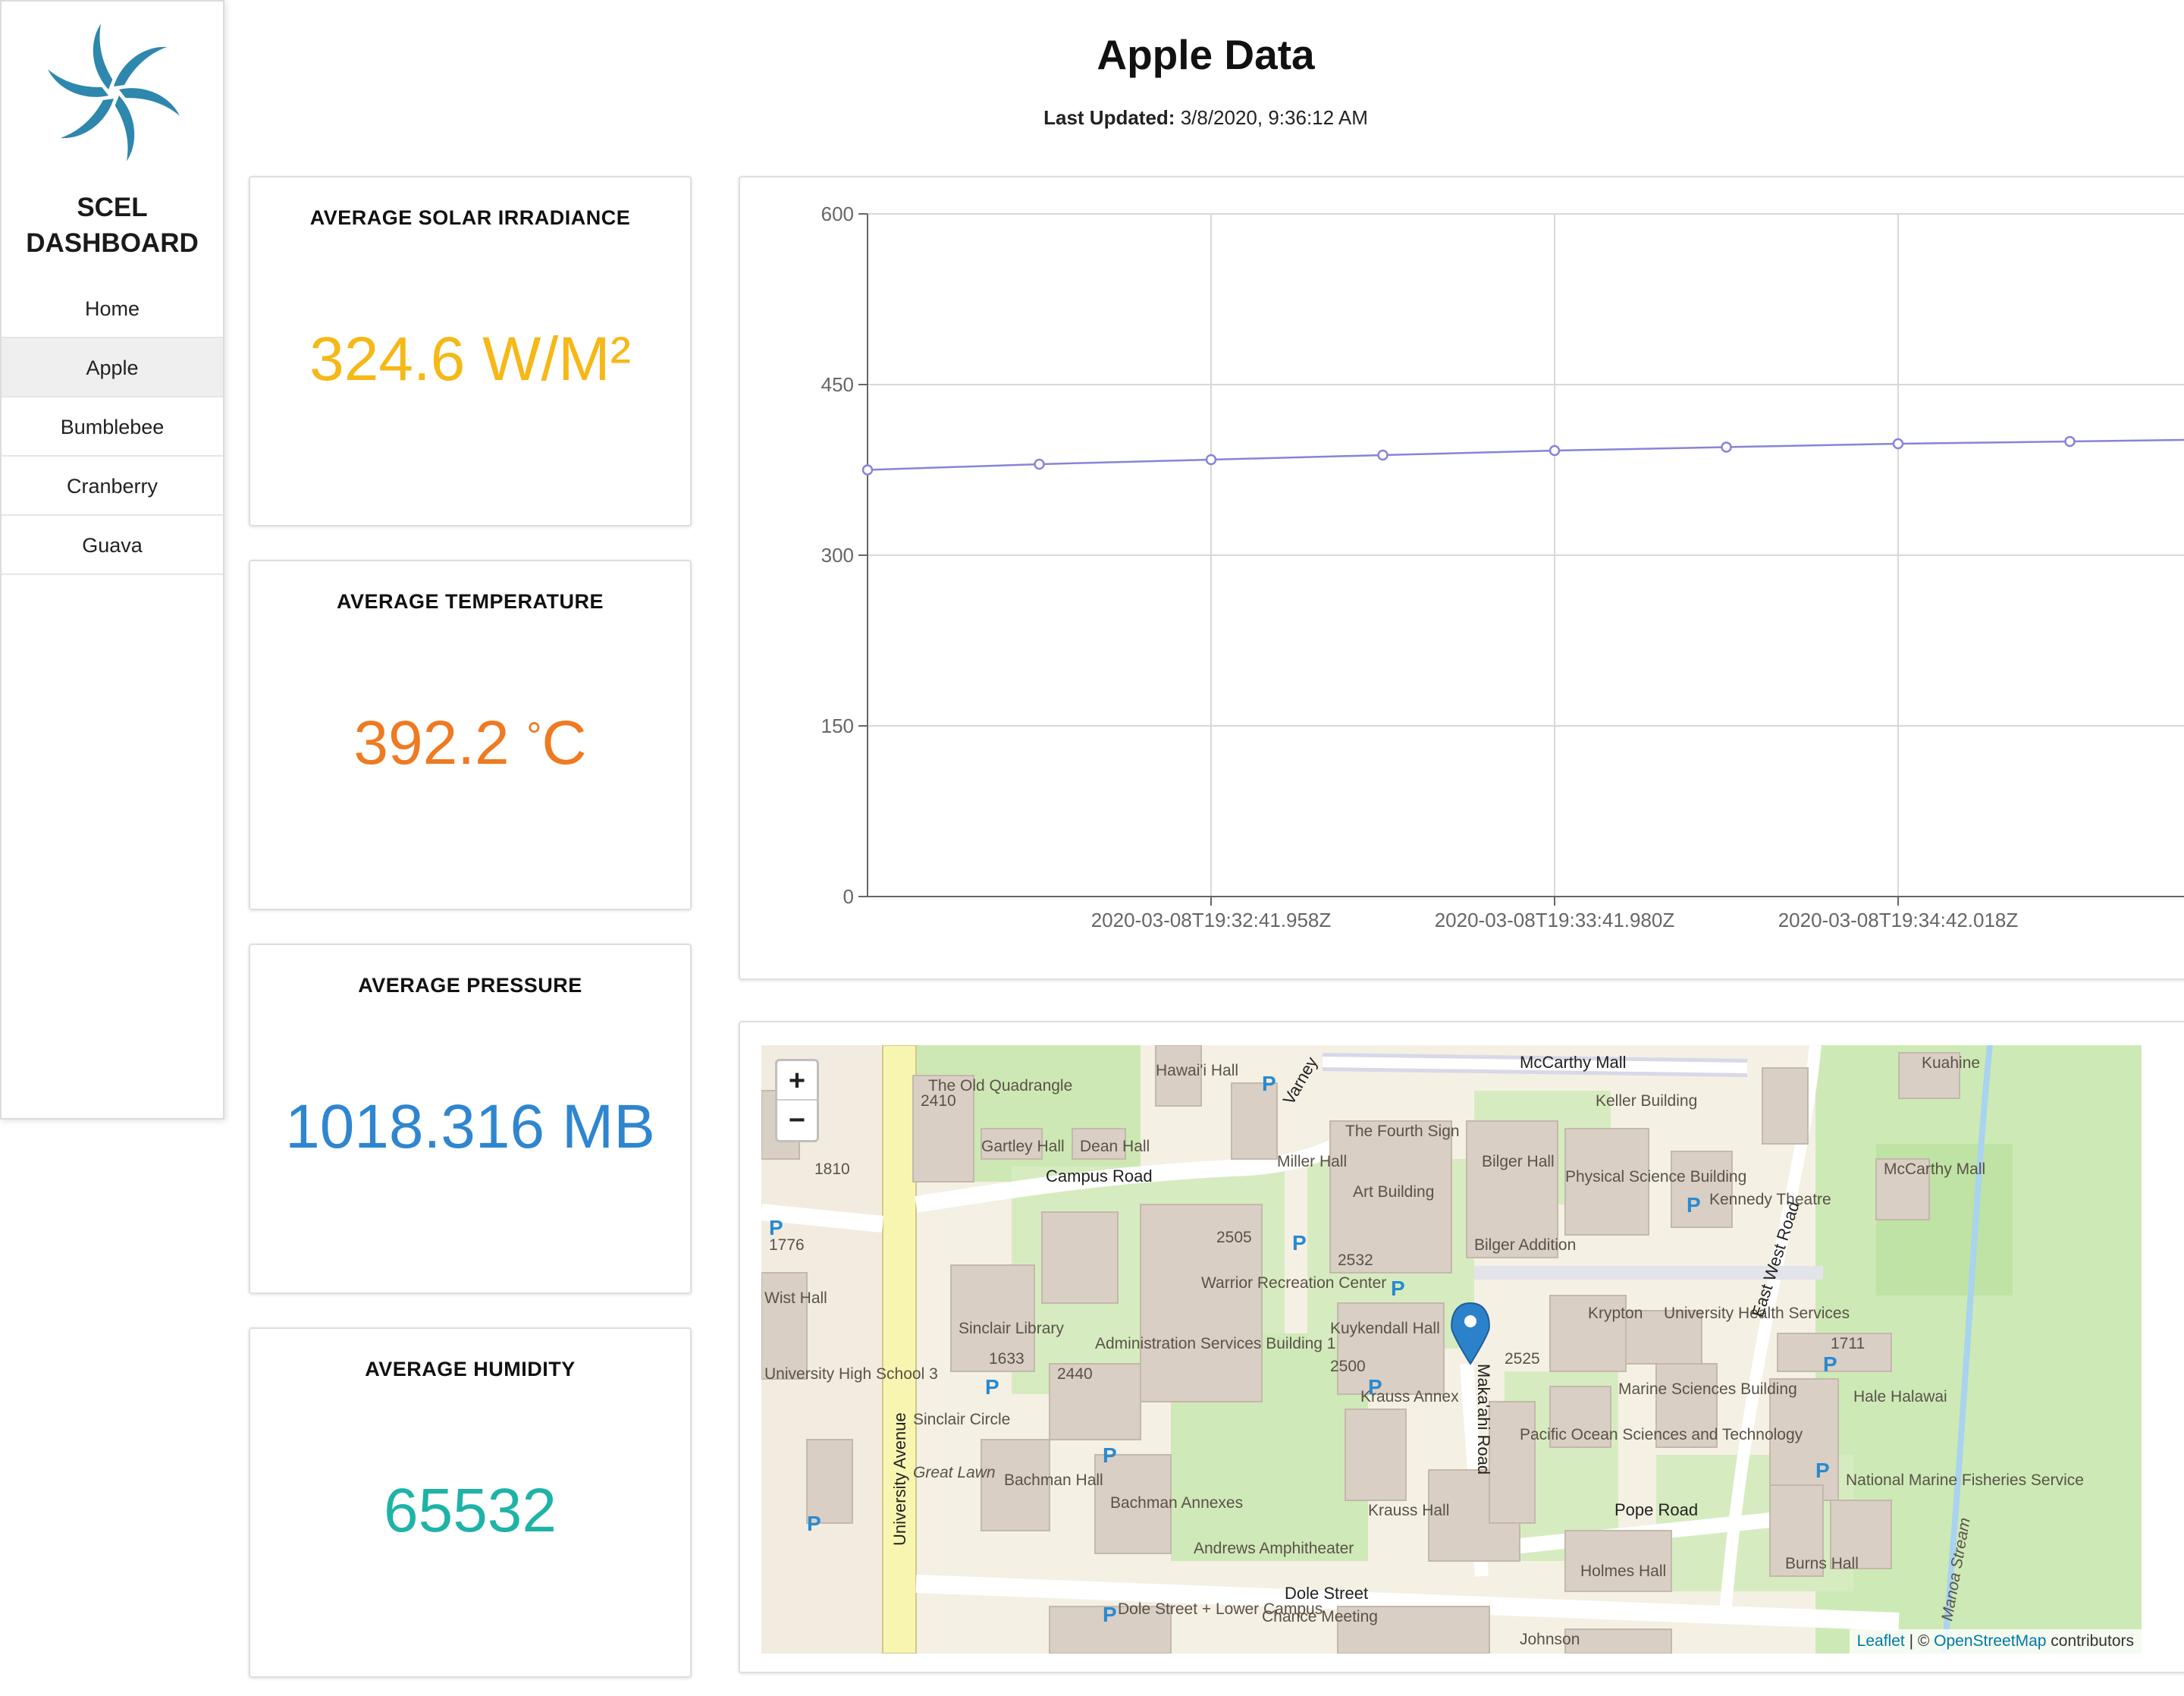 Image resolution: width=2184 pixels, height=1696 pixels. What do you see at coordinates (1661, 1434) in the screenshot?
I see `map-label: Pacific Ocean Sciences and Technology` at bounding box center [1661, 1434].